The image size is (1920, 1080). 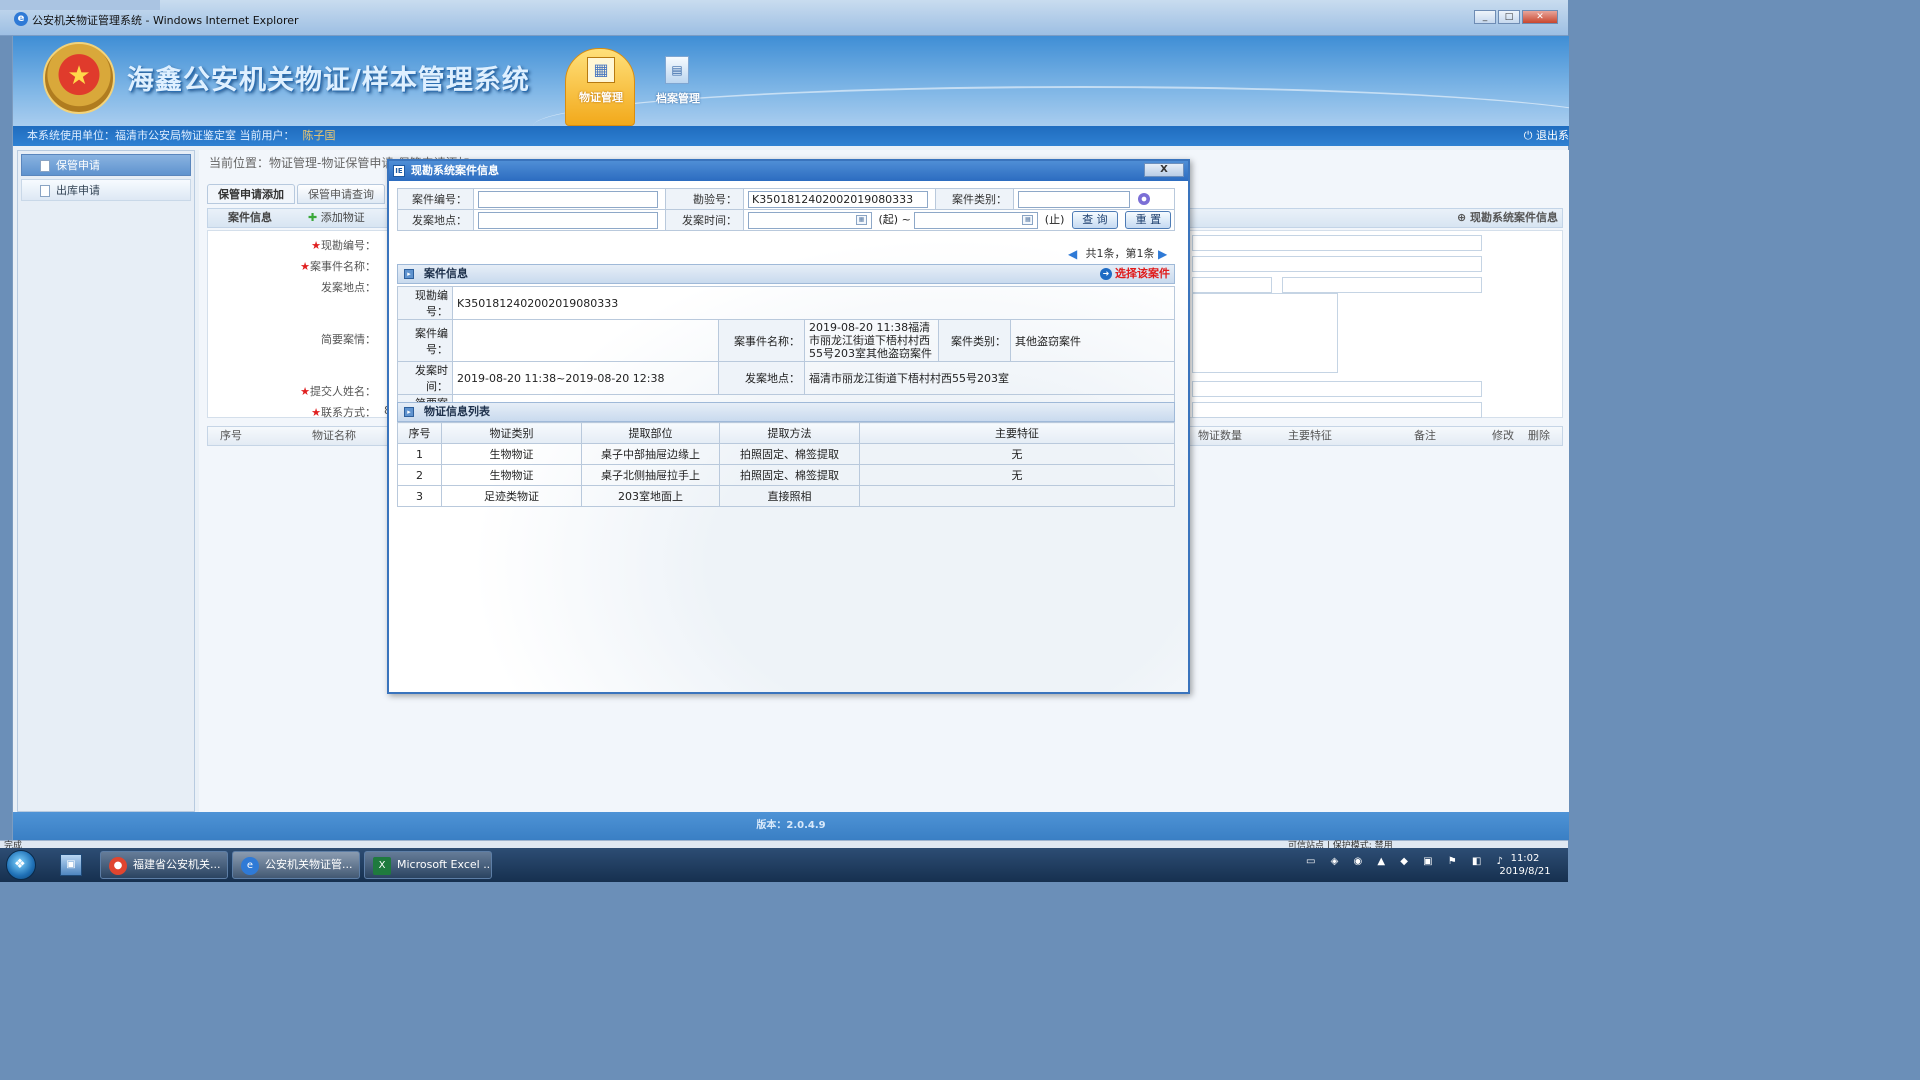 I want to click on window-title: 公安机关物证管理系统 - Windows Internet Explorer, so click(x=165, y=20).